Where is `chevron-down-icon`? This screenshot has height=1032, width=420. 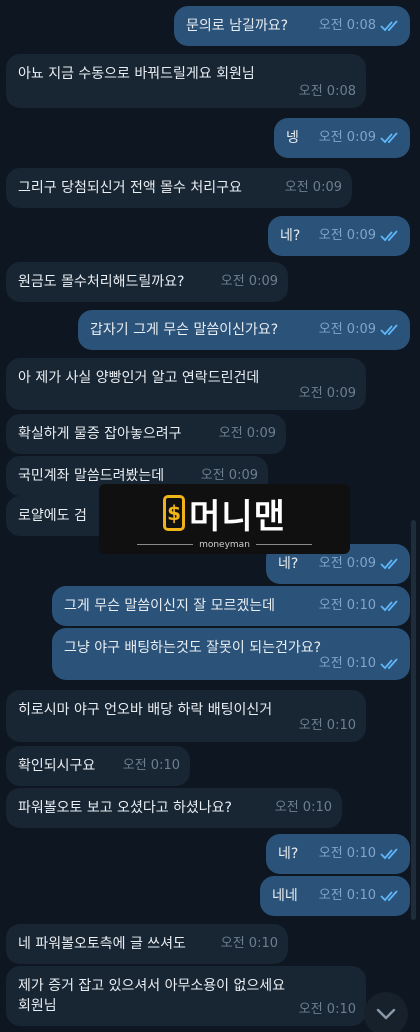
chevron-down-icon is located at coordinates (386, 1014).